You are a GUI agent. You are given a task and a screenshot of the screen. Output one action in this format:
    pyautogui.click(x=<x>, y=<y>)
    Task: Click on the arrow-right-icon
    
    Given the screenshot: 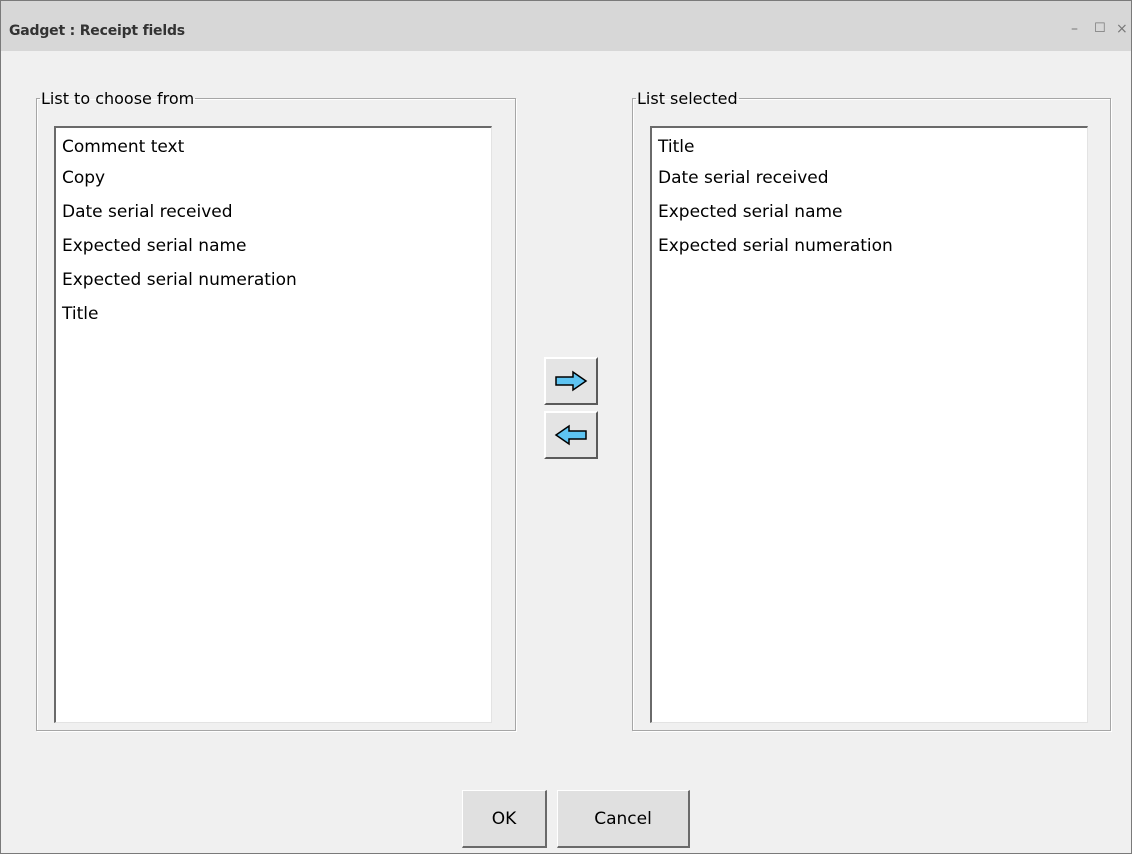 What is the action you would take?
    pyautogui.click(x=571, y=381)
    